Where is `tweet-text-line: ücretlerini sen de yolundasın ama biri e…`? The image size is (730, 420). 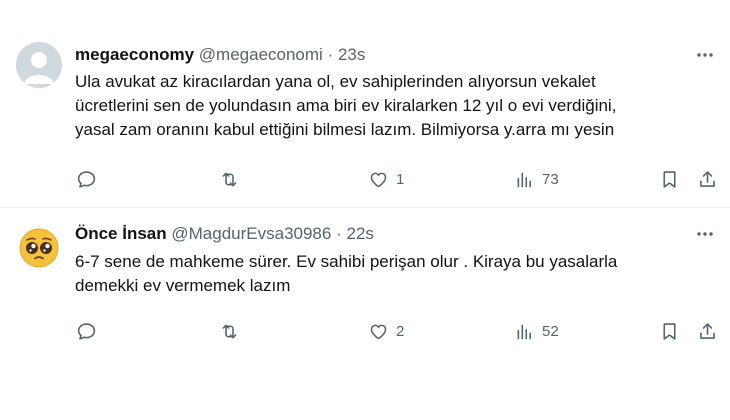
tweet-text-line: ücretlerini sen de yolundasın ama biri e… is located at coordinates (346, 105).